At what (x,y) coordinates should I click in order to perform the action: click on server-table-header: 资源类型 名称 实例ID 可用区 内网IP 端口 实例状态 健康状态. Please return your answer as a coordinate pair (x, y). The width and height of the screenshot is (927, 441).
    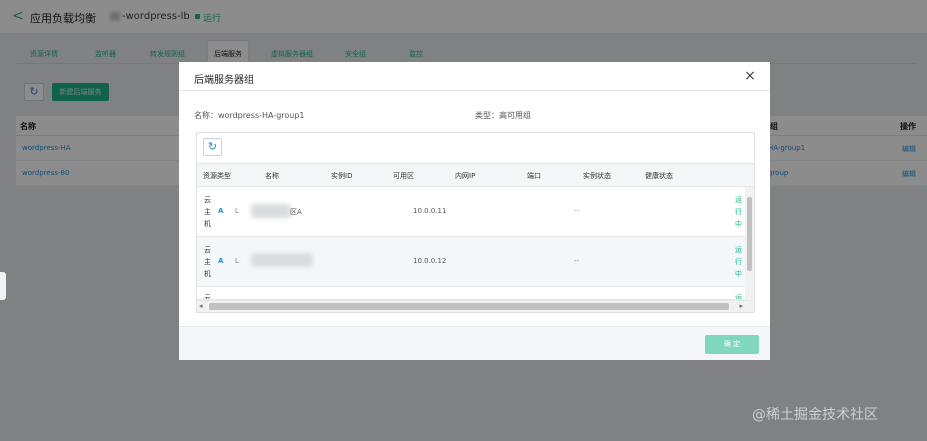
    Looking at the image, I should click on (475, 175).